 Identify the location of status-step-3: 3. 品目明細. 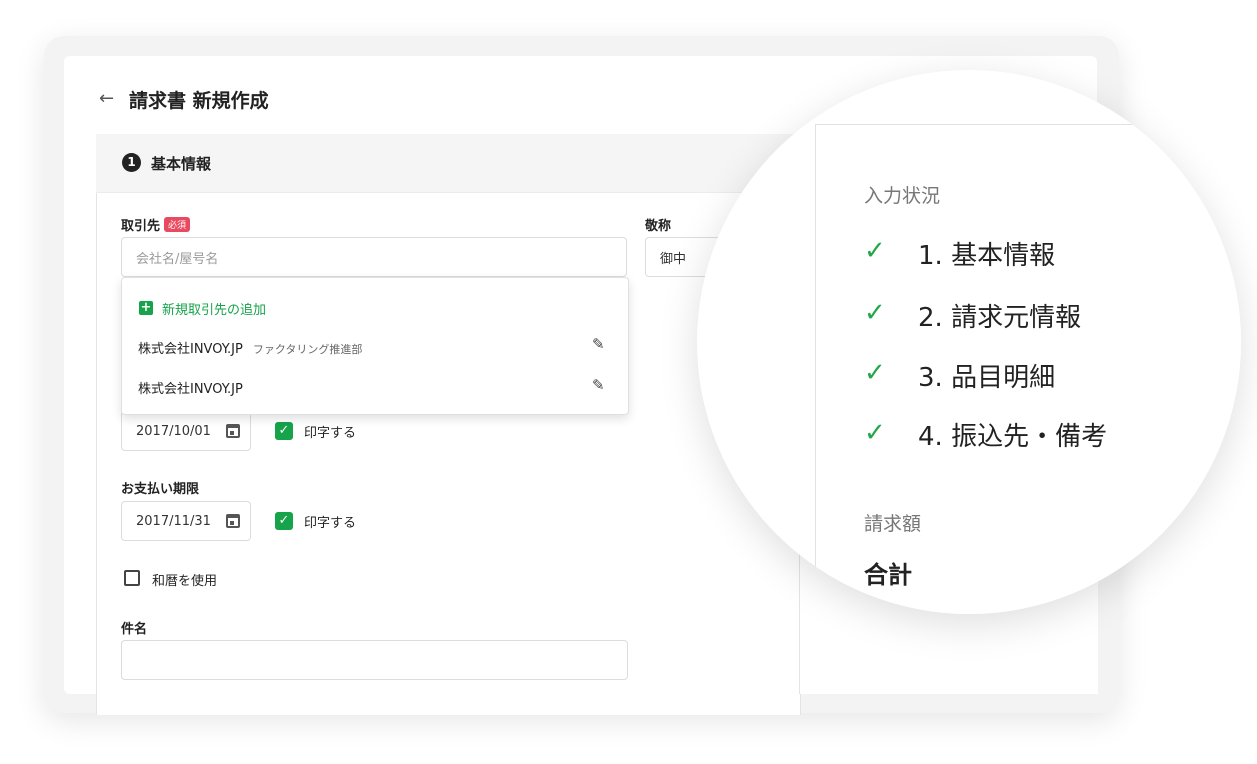
(986, 375).